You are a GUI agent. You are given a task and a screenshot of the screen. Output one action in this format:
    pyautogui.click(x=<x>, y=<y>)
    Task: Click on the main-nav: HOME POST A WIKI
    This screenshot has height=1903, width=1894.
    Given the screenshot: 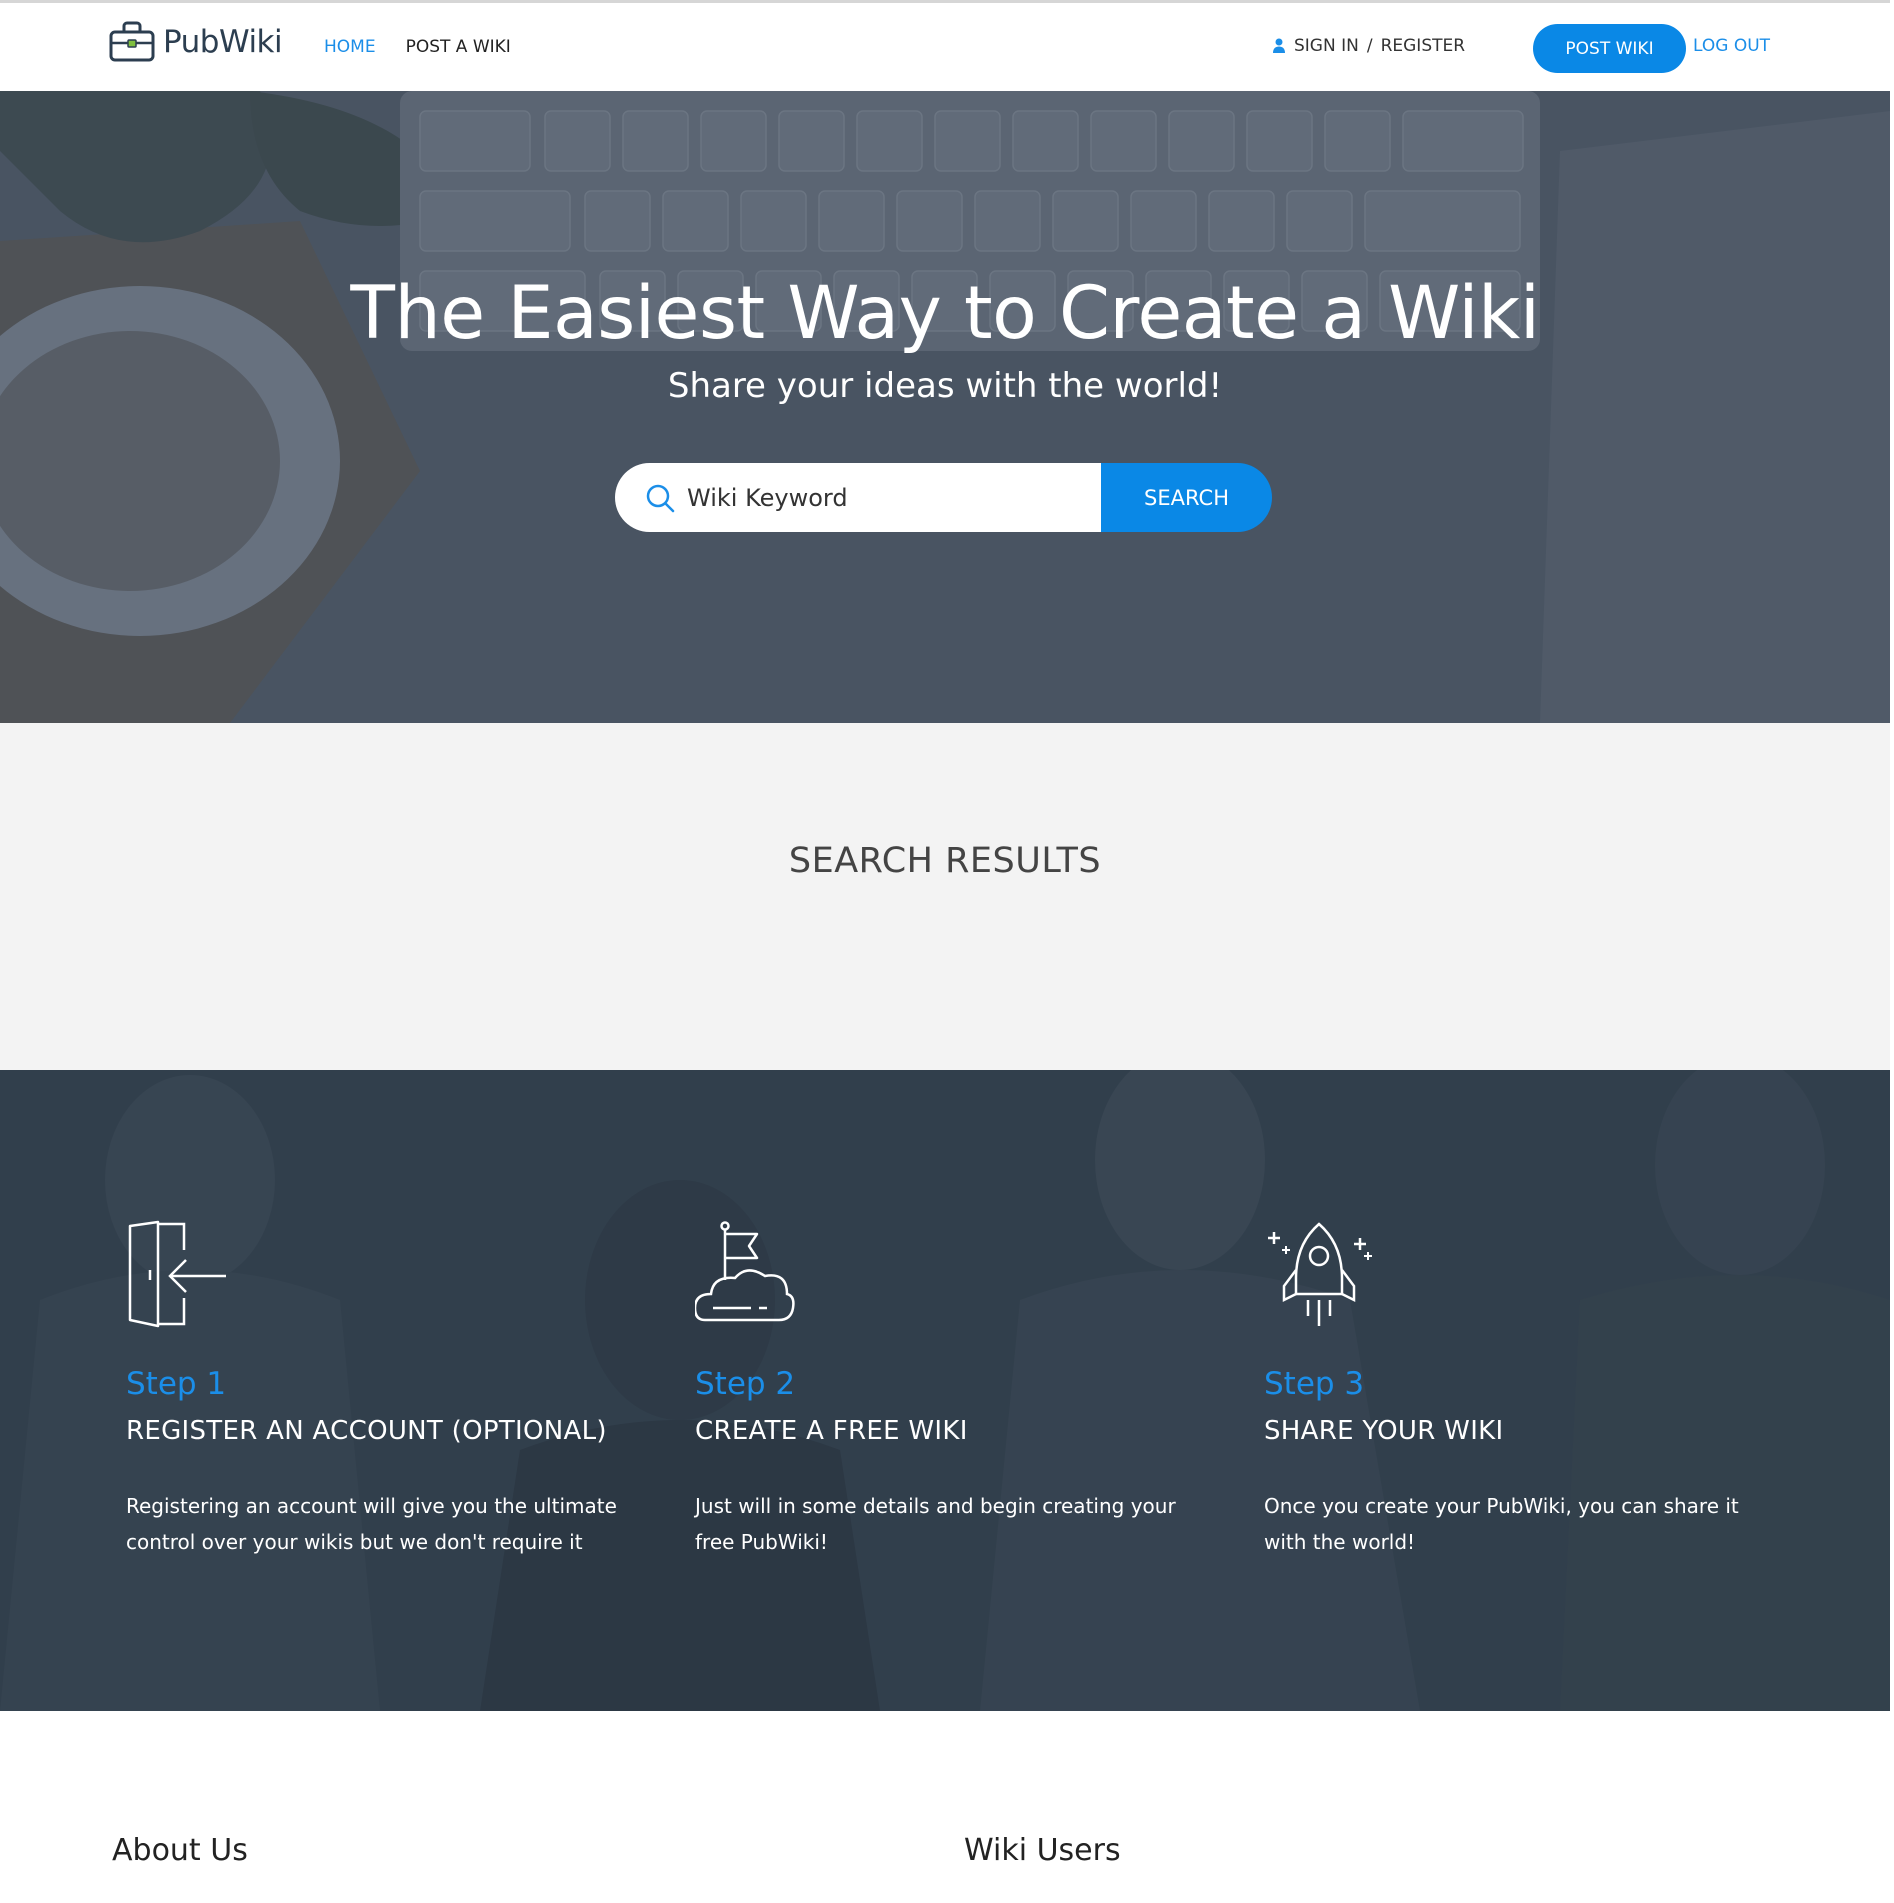 What is the action you would take?
    pyautogui.click(x=417, y=47)
    